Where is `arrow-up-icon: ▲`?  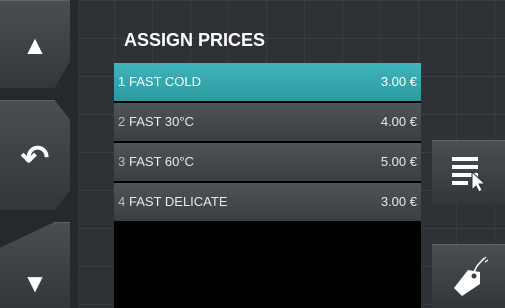 arrow-up-icon: ▲ is located at coordinates (35, 45).